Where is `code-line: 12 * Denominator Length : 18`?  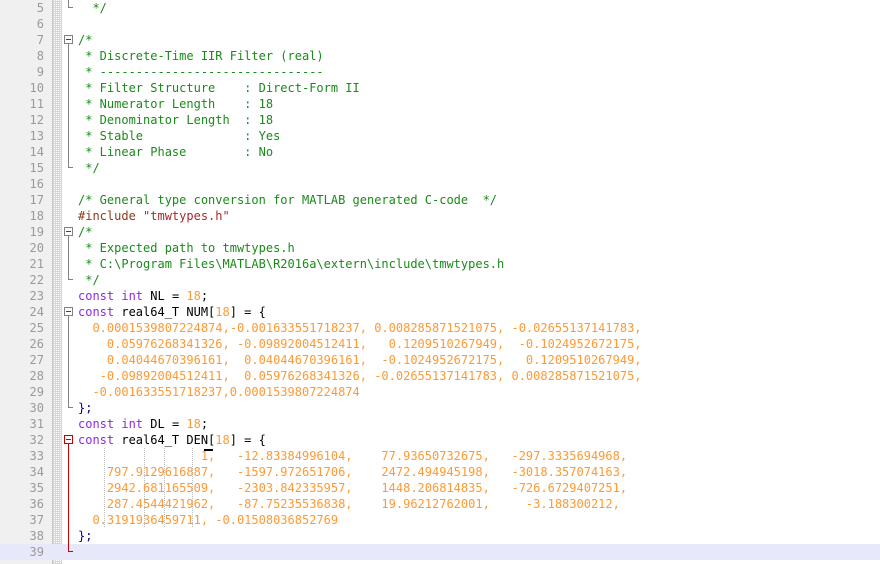 code-line: 12 * Denominator Length : 18 is located at coordinates (440, 120).